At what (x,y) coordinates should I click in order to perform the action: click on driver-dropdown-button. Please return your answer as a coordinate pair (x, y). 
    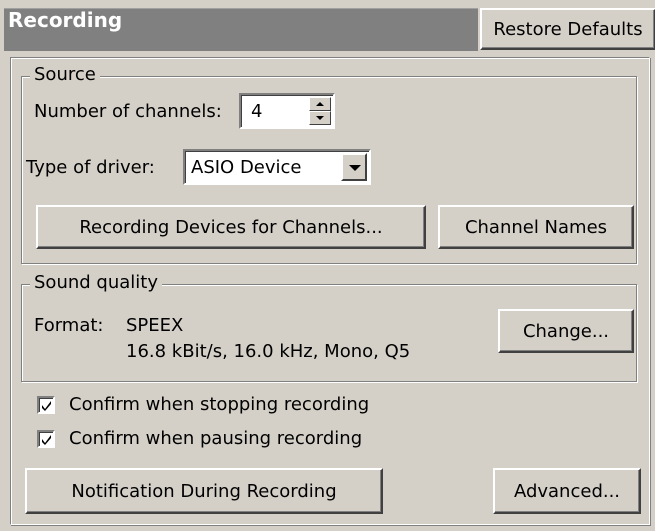
    Looking at the image, I should click on (354, 167).